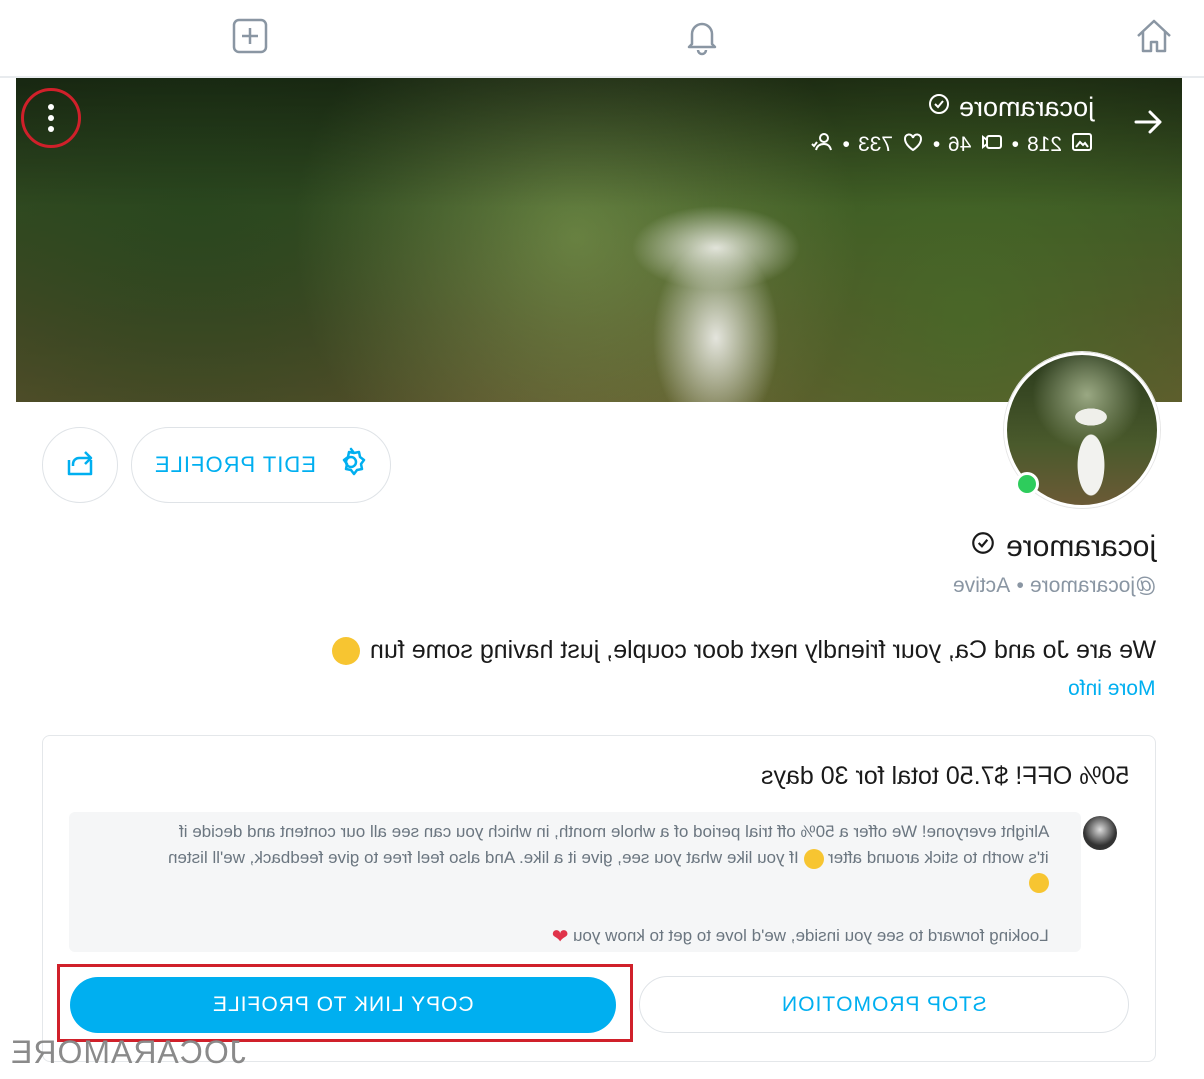 This screenshot has width=1204, height=1079. What do you see at coordinates (1039, 882) in the screenshot?
I see `wink-emoji-icon` at bounding box center [1039, 882].